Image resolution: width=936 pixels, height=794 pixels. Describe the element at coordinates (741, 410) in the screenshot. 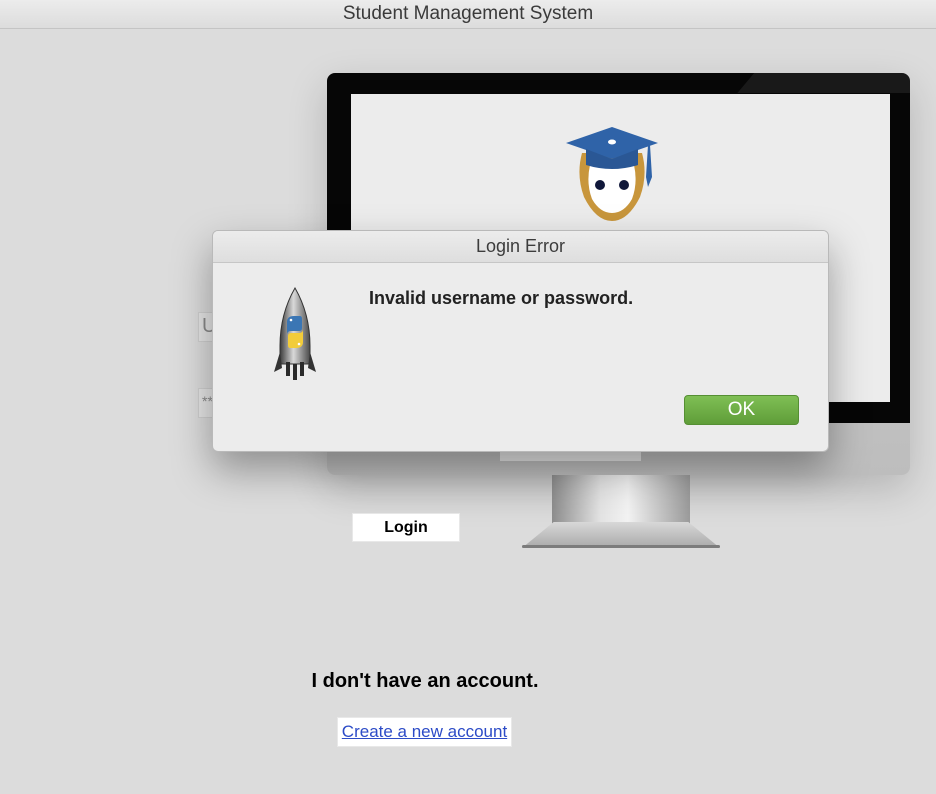

I see `ok-button: OK` at that location.